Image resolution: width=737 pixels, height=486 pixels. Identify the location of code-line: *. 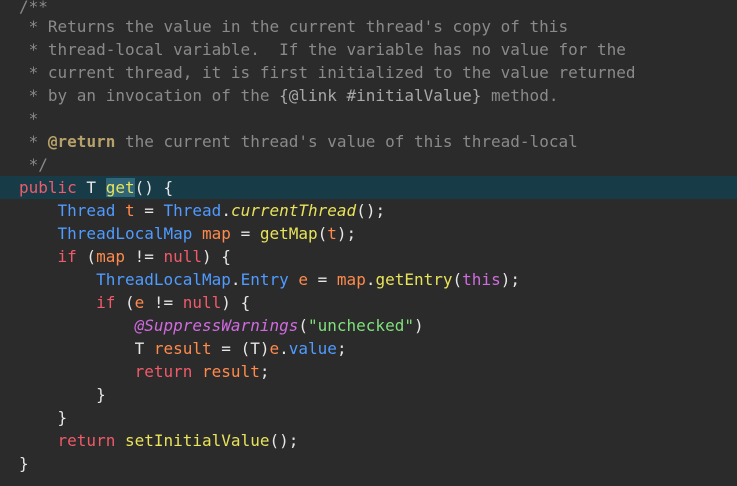
(368, 118).